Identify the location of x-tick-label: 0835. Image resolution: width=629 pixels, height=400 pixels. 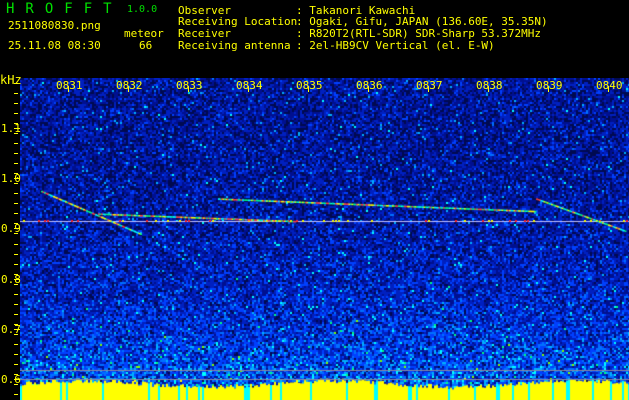
(309, 85).